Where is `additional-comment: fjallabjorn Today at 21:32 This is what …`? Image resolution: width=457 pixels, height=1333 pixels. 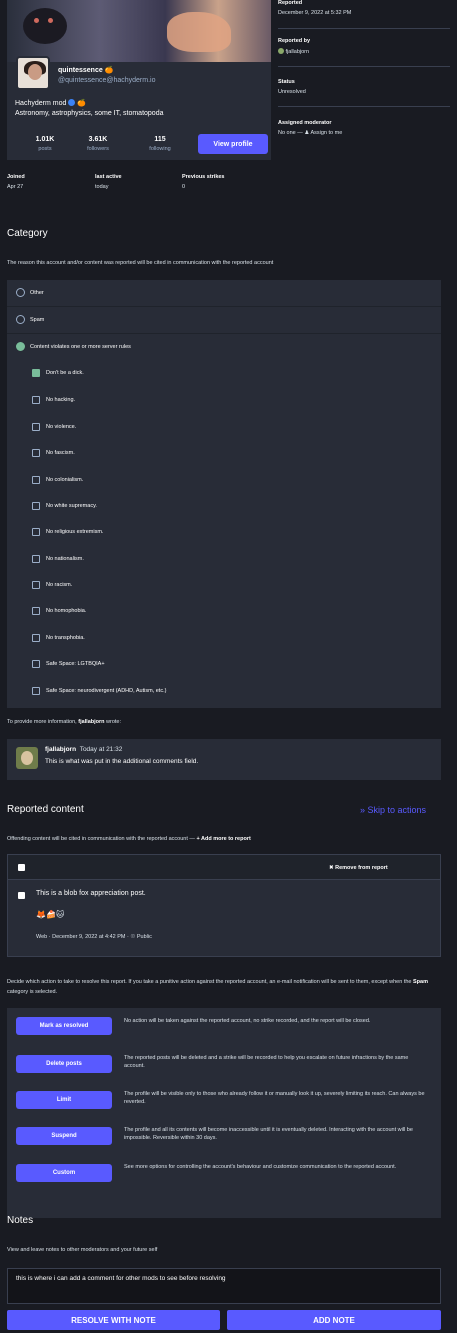 additional-comment: fjallabjorn Today at 21:32 This is what … is located at coordinates (224, 759).